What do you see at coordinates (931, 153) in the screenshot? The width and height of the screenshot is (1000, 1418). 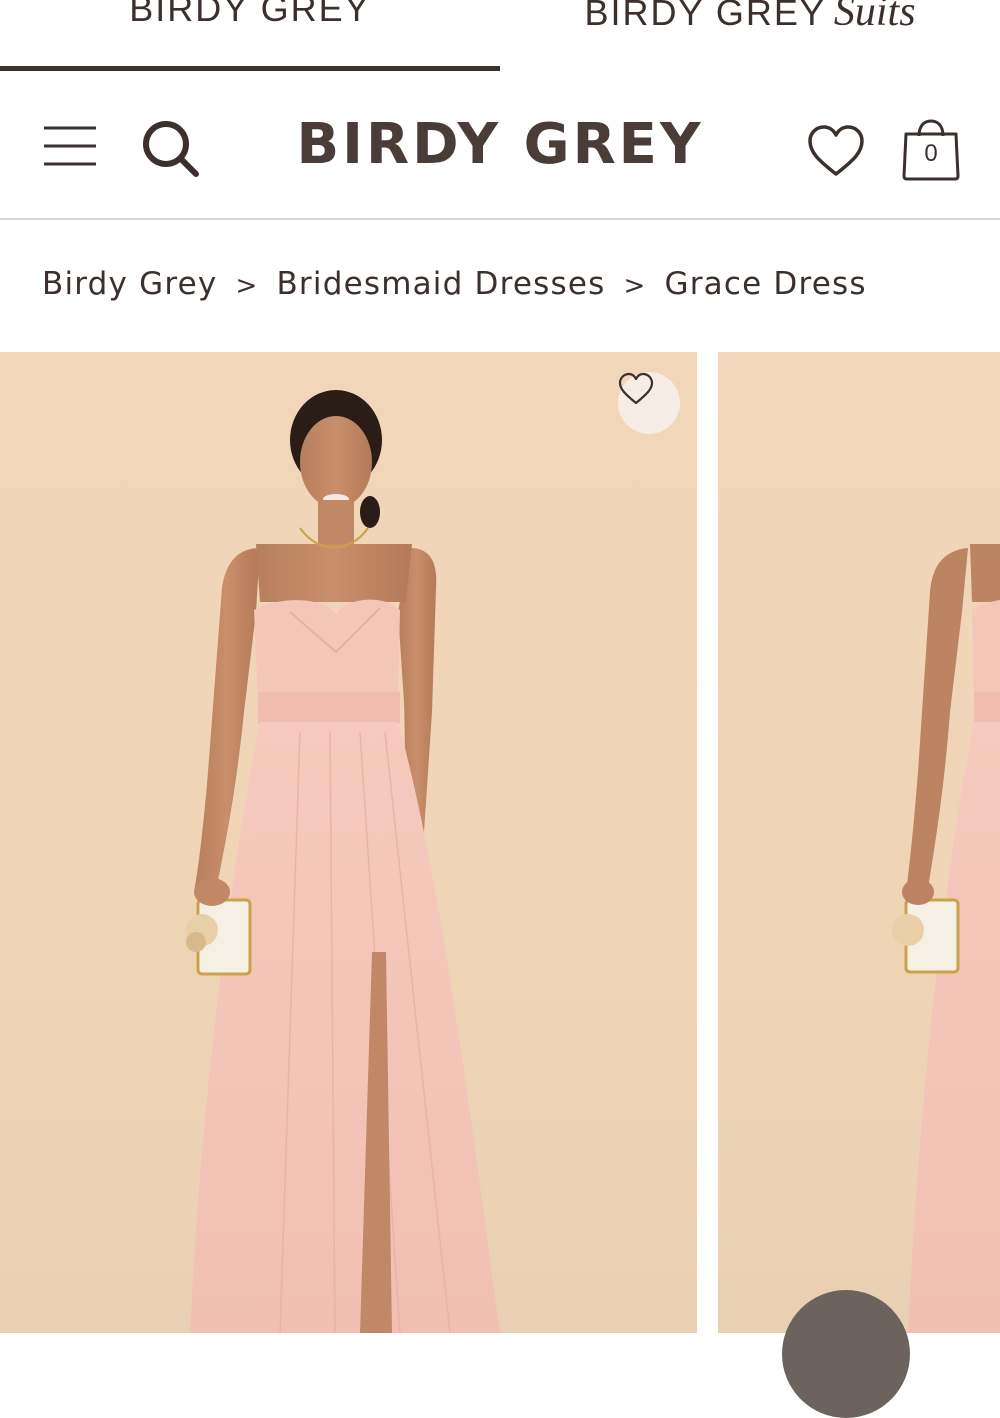 I see `cart-count-badge: 0` at bounding box center [931, 153].